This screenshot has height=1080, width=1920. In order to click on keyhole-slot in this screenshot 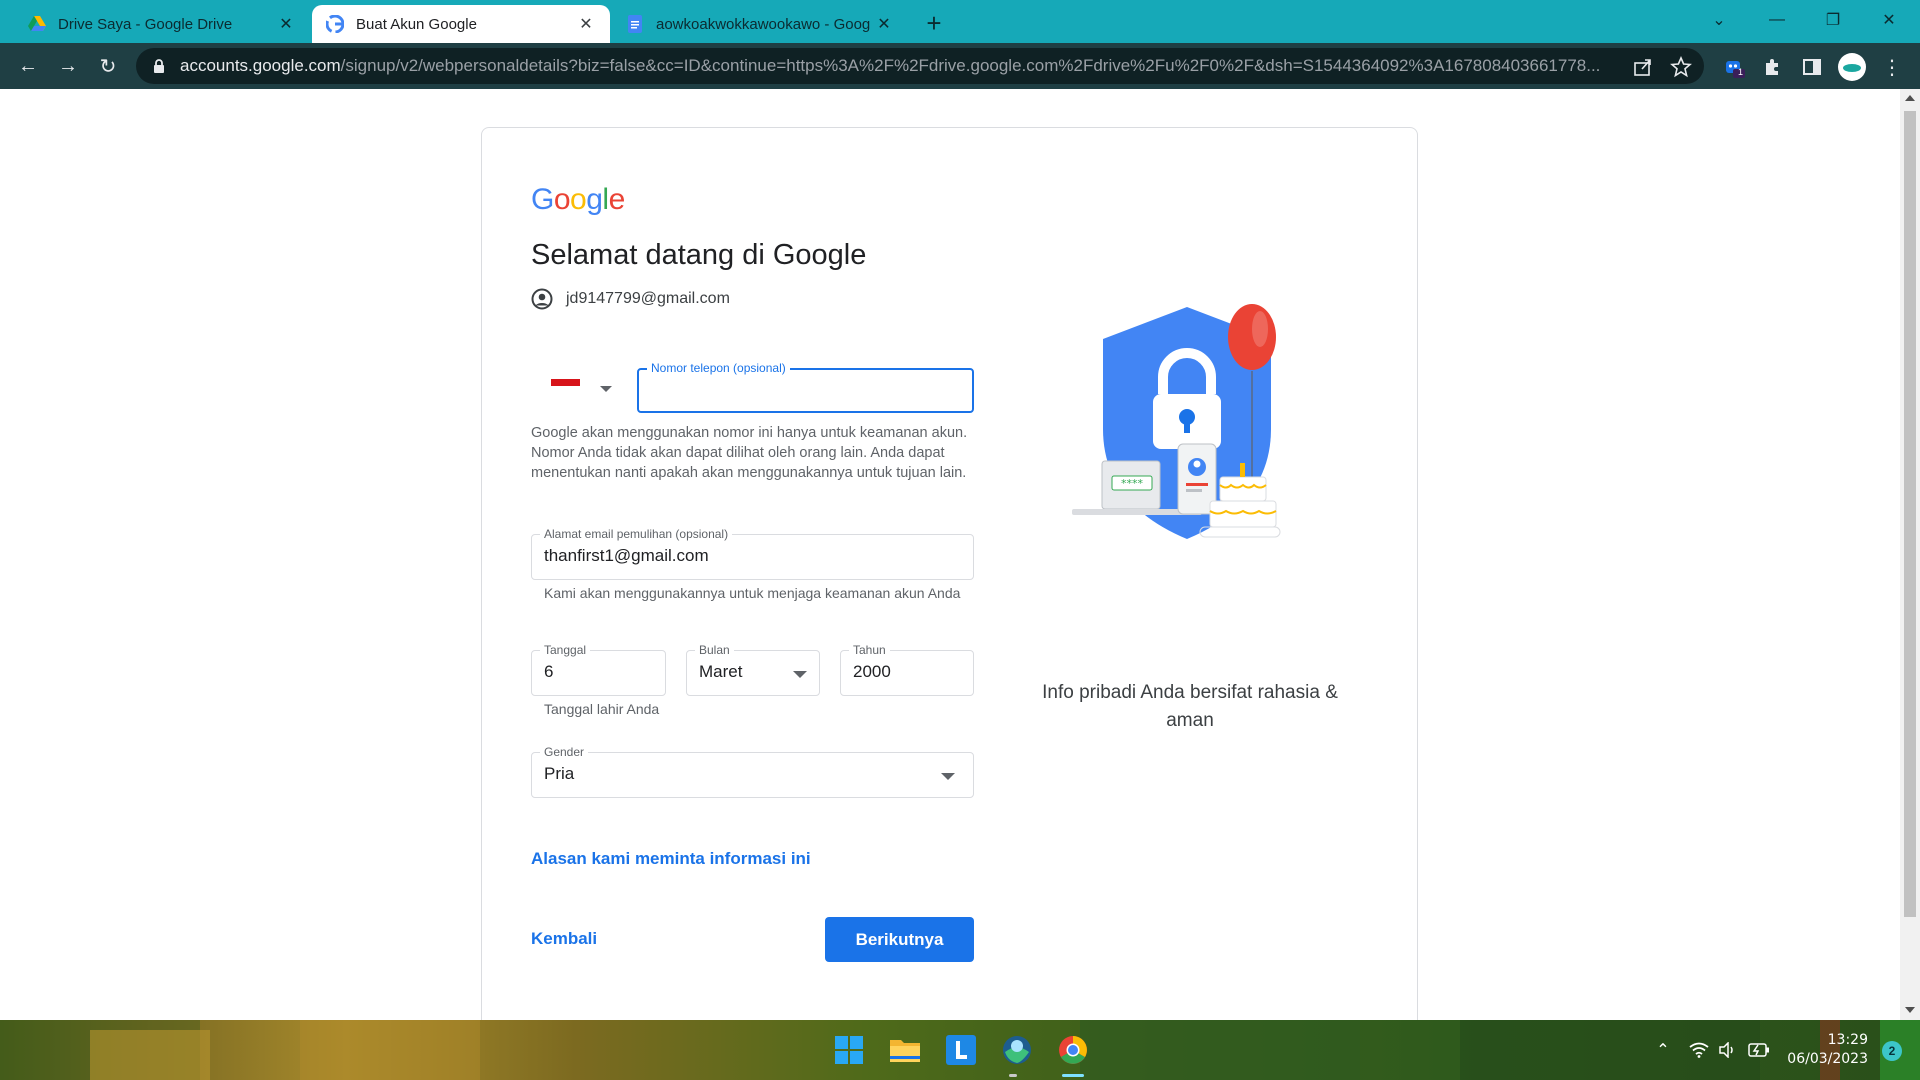, I will do `click(1187, 427)`.